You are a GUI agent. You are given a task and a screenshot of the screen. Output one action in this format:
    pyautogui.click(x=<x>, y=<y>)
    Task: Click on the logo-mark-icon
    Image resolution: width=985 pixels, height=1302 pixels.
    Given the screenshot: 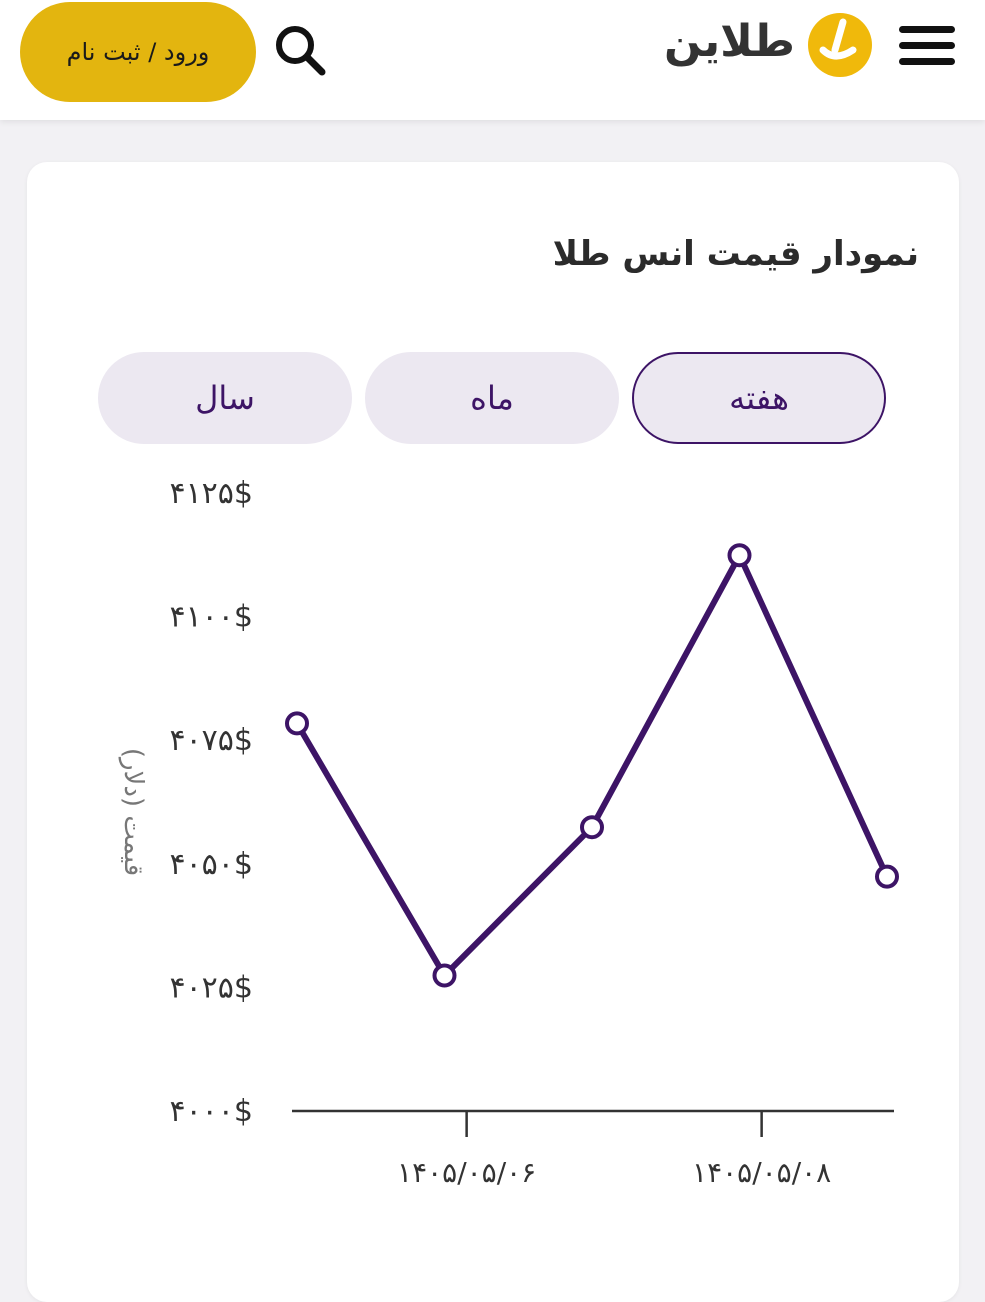 What is the action you would take?
    pyautogui.click(x=840, y=45)
    